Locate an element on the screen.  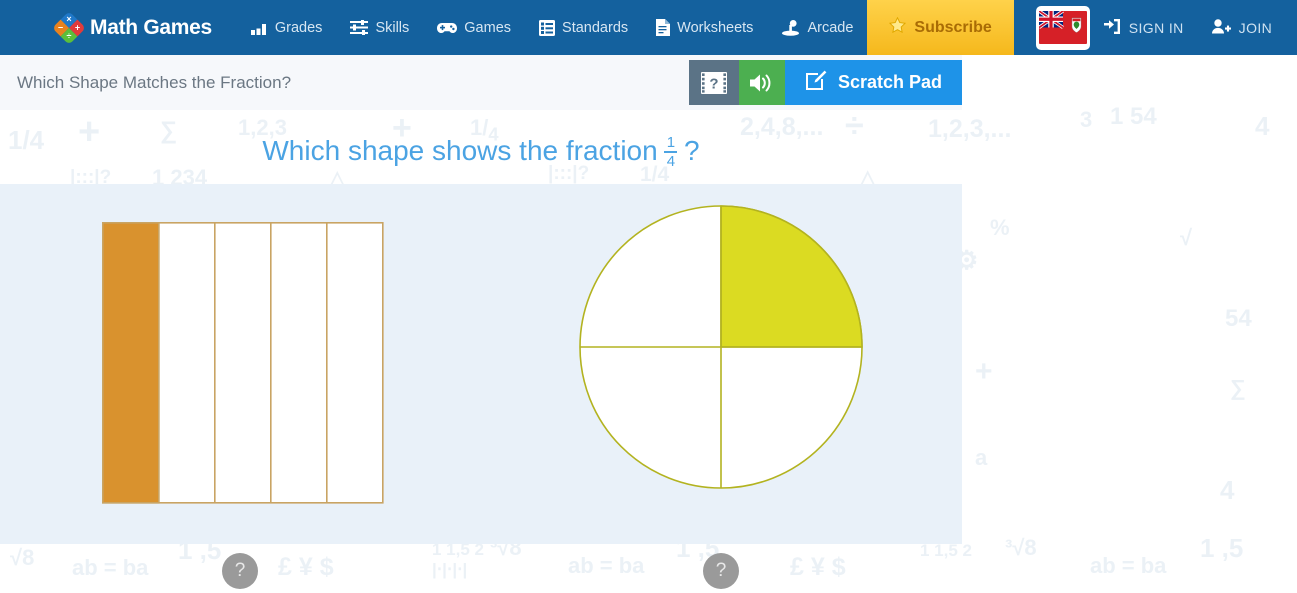
question-area: Which shape shows the fraction 1 4 ? is located at coordinates (481, 151).